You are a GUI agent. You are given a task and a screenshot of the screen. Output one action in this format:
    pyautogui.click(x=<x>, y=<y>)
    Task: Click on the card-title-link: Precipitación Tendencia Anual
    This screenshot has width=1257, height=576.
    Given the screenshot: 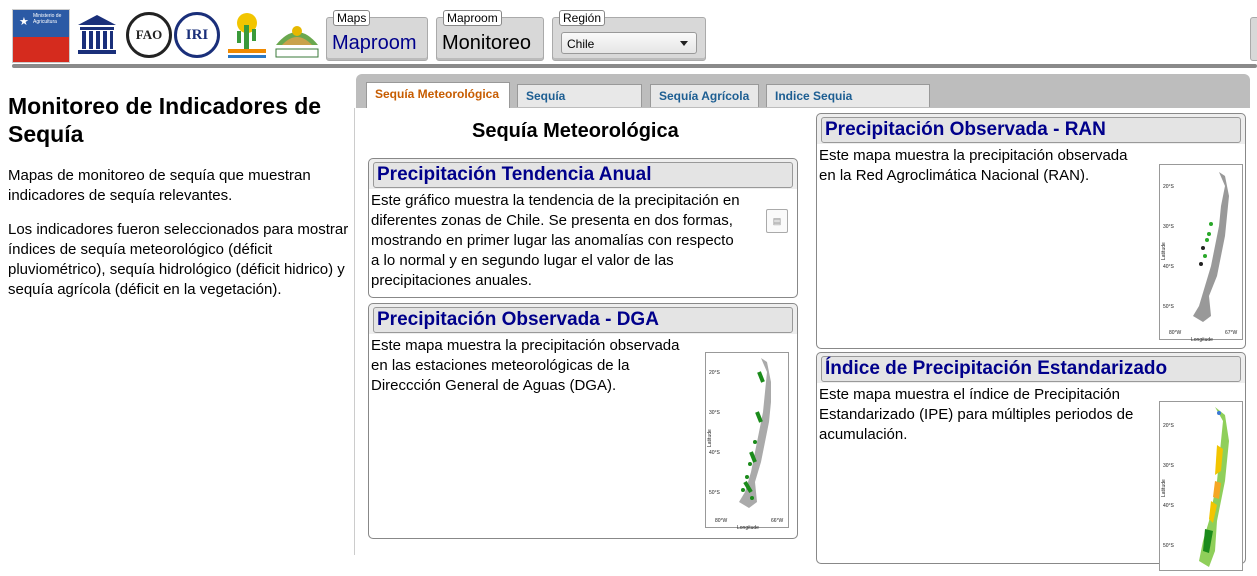 What is the action you would take?
    pyautogui.click(x=514, y=175)
    